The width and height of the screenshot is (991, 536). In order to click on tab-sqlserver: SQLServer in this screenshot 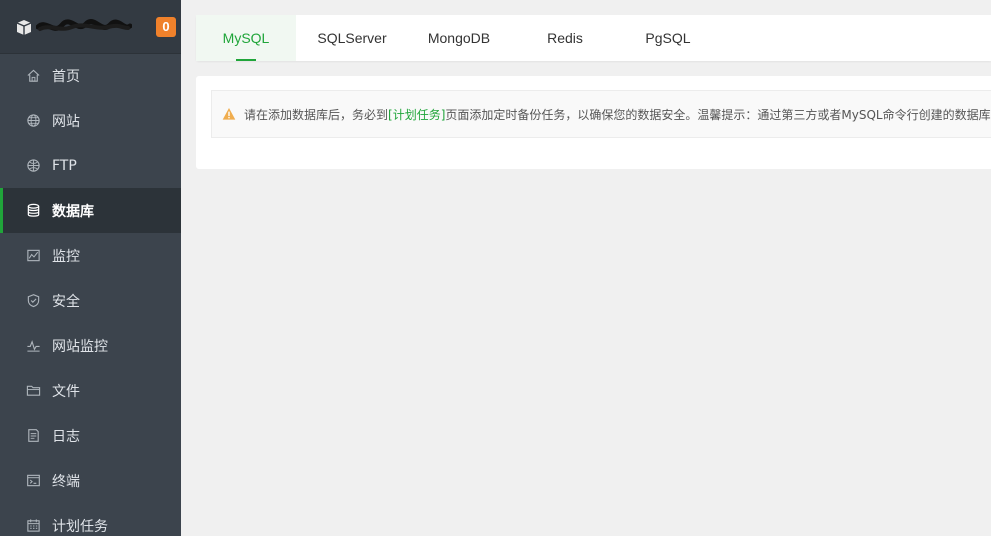, I will do `click(352, 38)`.